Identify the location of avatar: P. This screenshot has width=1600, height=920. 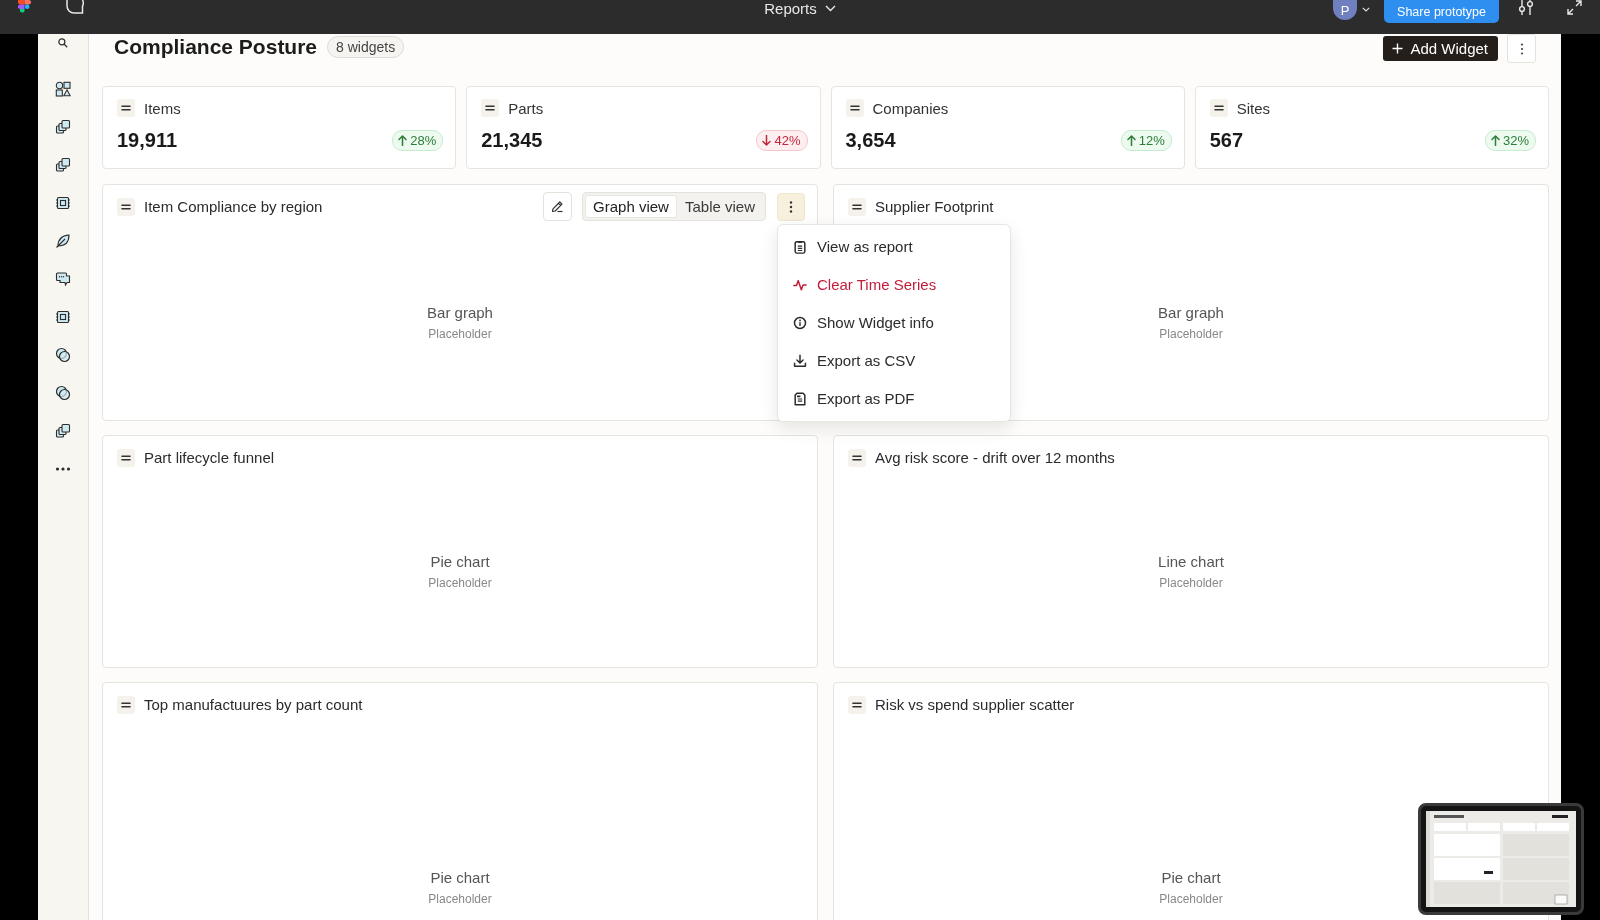
(1345, 10).